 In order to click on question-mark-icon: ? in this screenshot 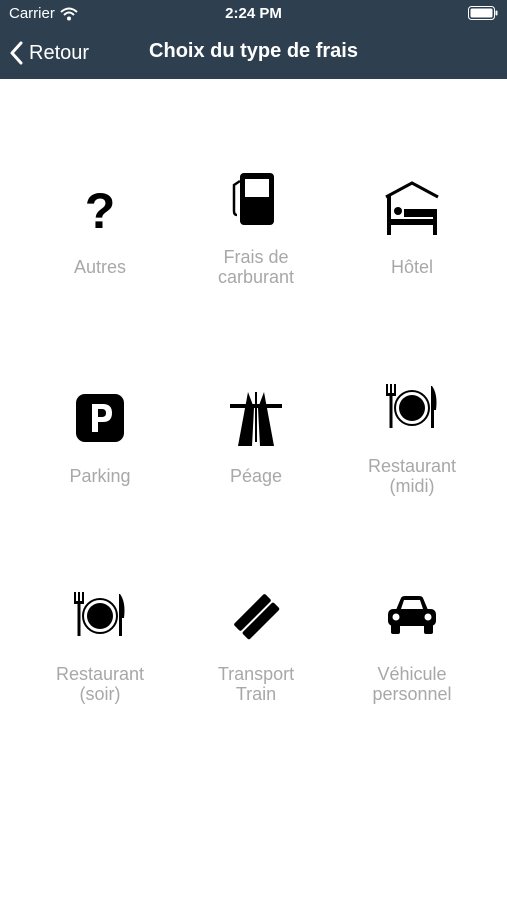, I will do `click(100, 209)`.